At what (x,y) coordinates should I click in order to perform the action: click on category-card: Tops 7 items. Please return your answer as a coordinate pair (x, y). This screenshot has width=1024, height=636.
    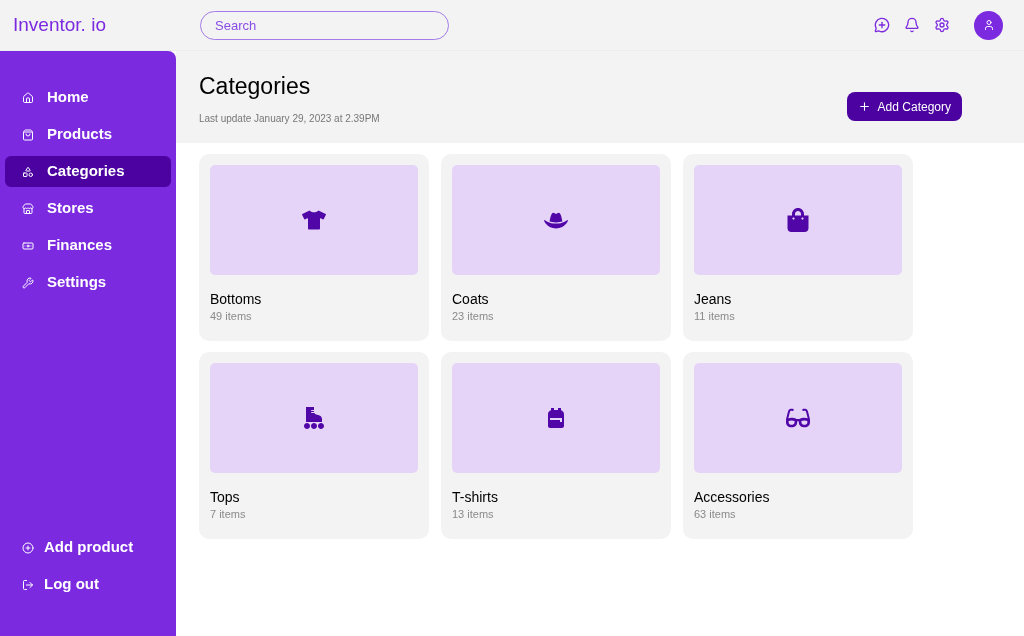
    Looking at the image, I should click on (314, 445).